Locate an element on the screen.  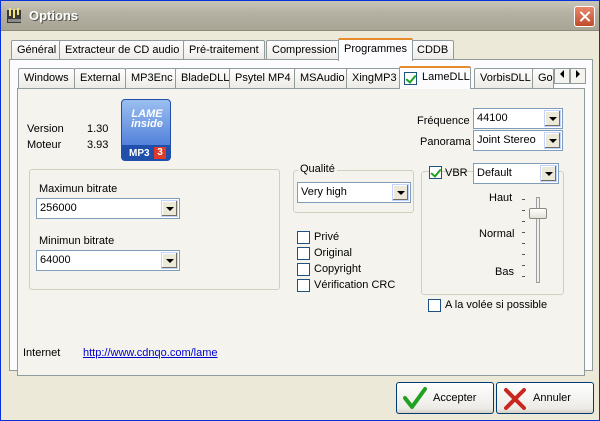
tab-scroll-right-button is located at coordinates (578, 76).